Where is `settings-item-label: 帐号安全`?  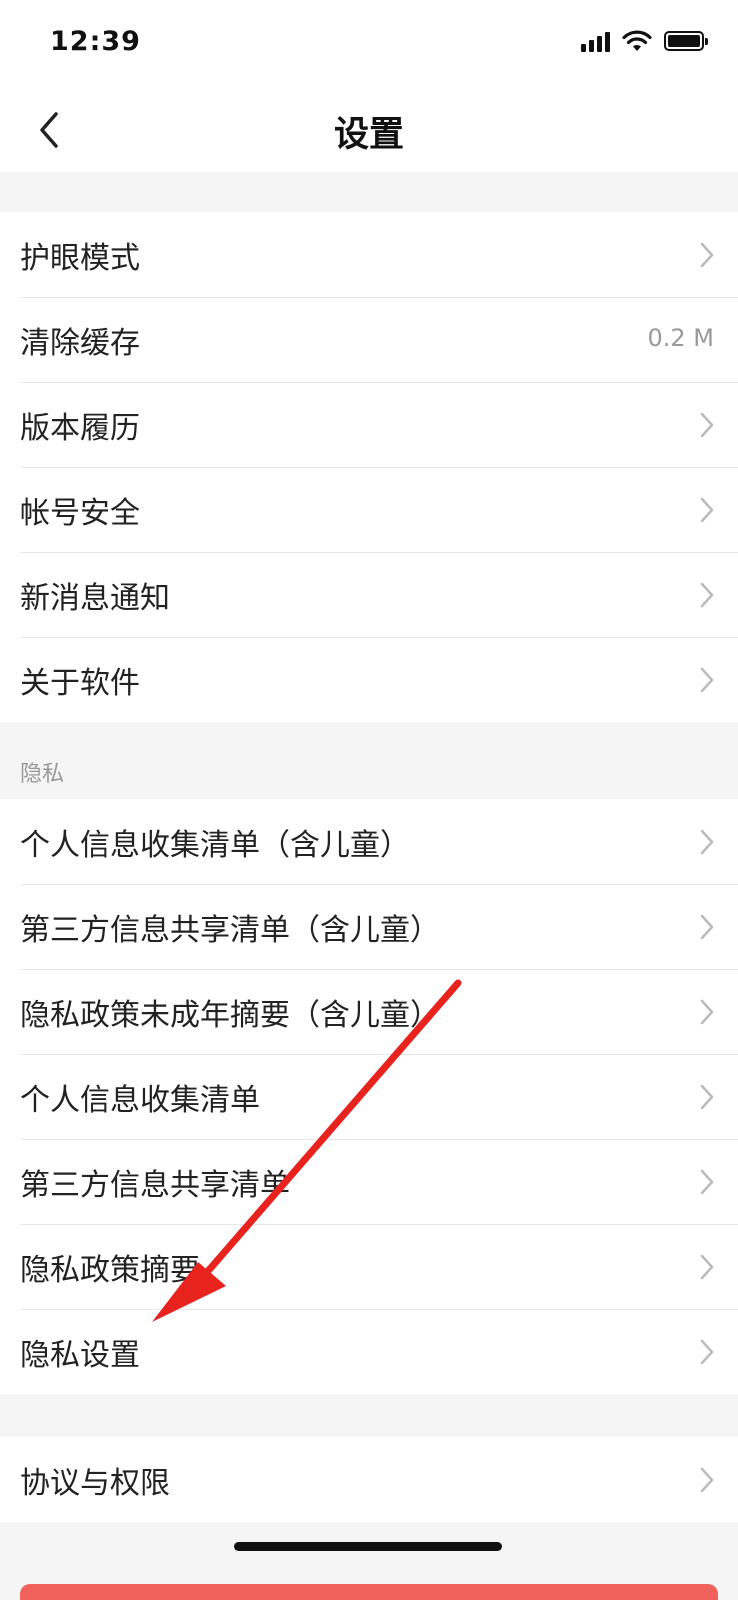
settings-item-label: 帐号安全 is located at coordinates (80, 513).